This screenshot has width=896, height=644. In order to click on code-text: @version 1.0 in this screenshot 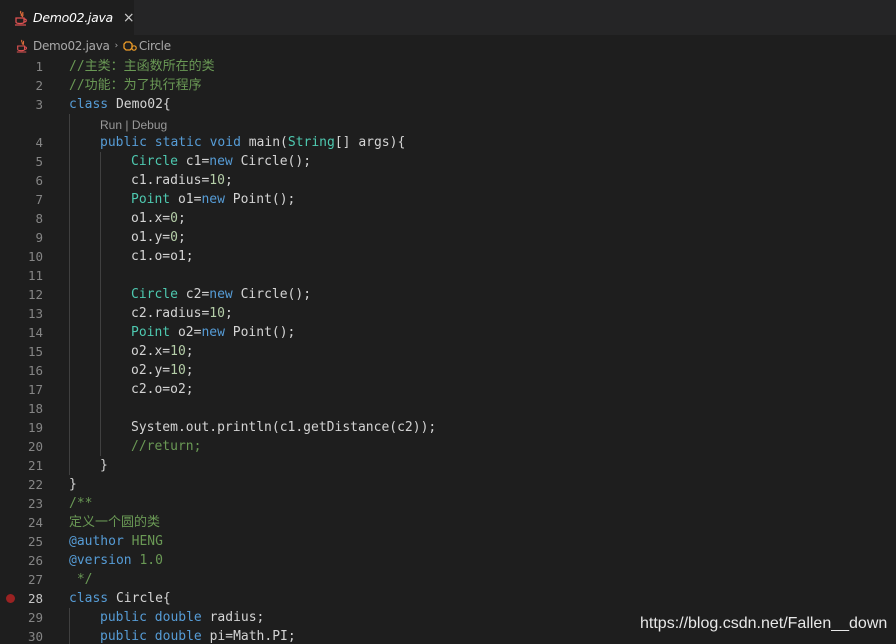, I will do `click(116, 560)`.